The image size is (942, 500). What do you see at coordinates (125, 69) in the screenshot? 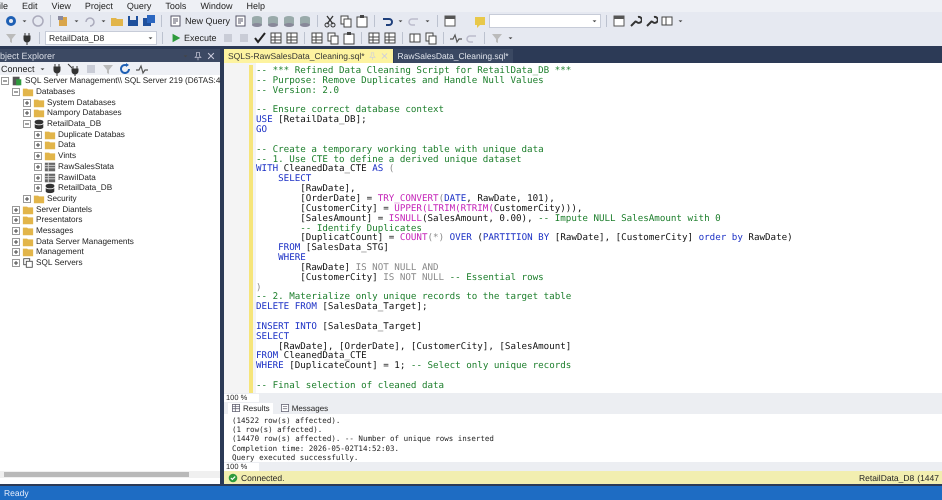
I see `refresh-icon` at bounding box center [125, 69].